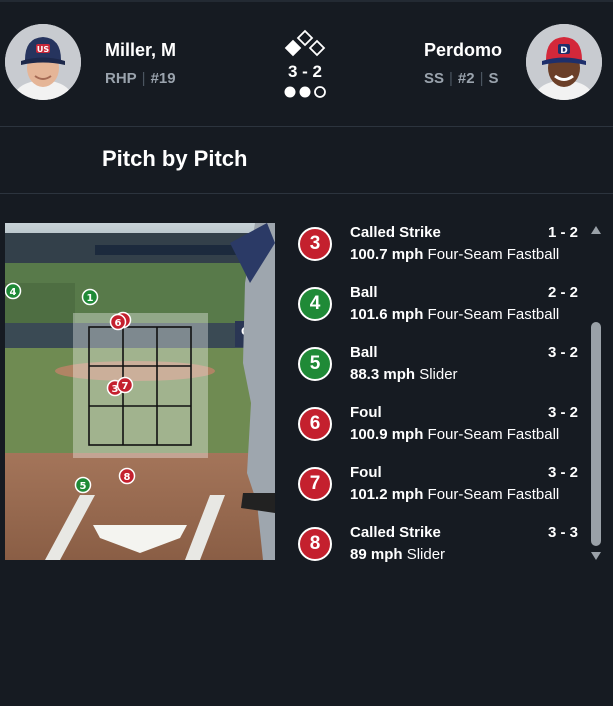 The image size is (613, 706). What do you see at coordinates (493, 78) in the screenshot?
I see `batter-bats: S` at bounding box center [493, 78].